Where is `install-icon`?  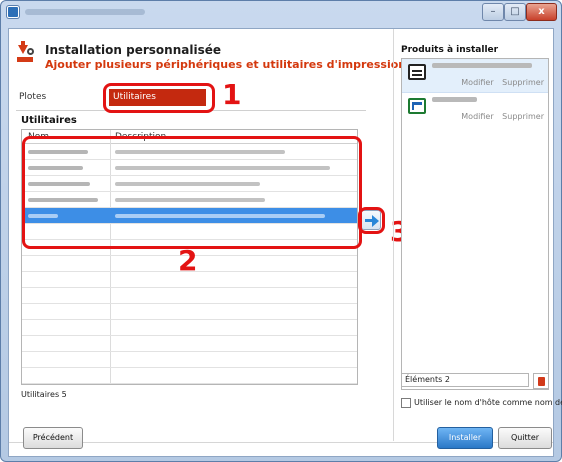
install-icon is located at coordinates (25, 52).